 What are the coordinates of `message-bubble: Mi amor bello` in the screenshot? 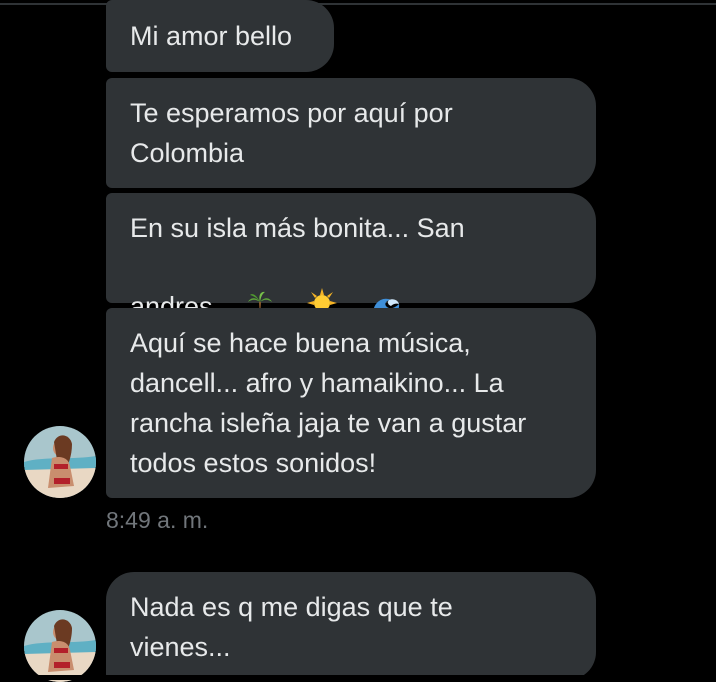 It's located at (220, 36).